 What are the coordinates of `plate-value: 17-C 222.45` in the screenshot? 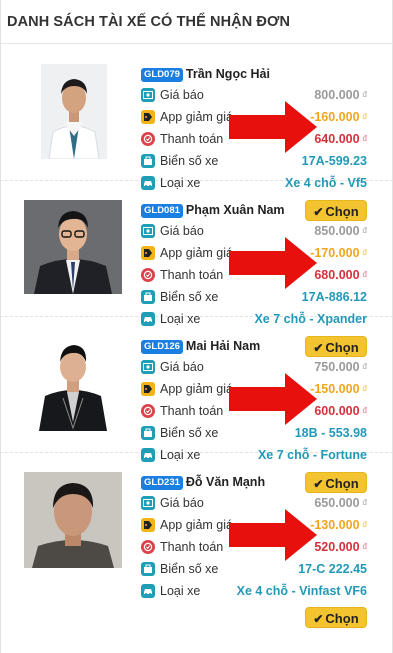 It's located at (332, 569).